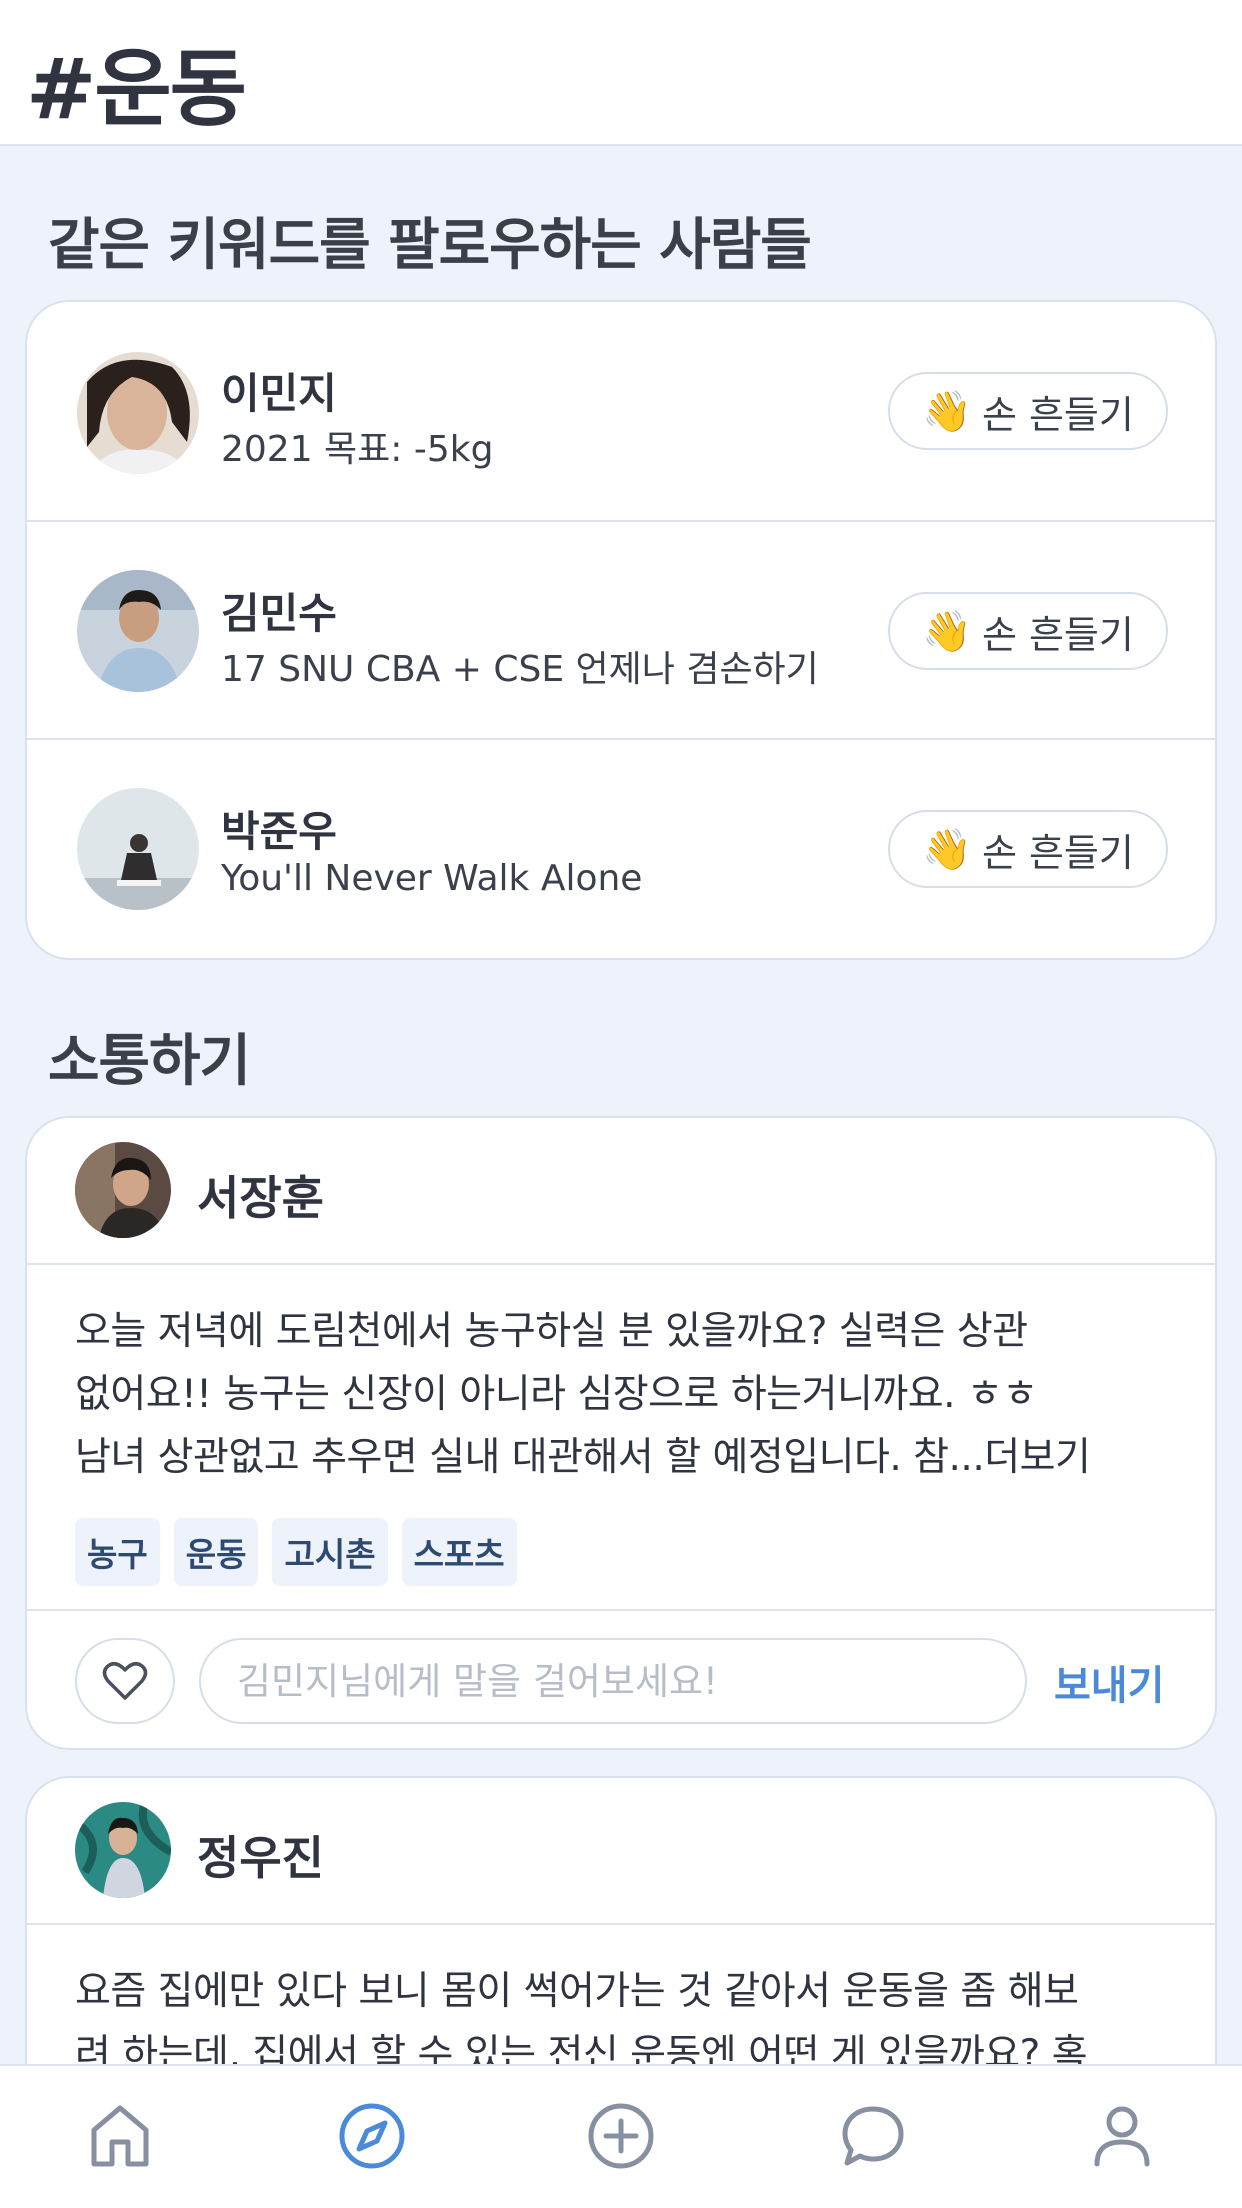 Image resolution: width=1242 pixels, height=2208 pixels. I want to click on like-button, so click(125, 1681).